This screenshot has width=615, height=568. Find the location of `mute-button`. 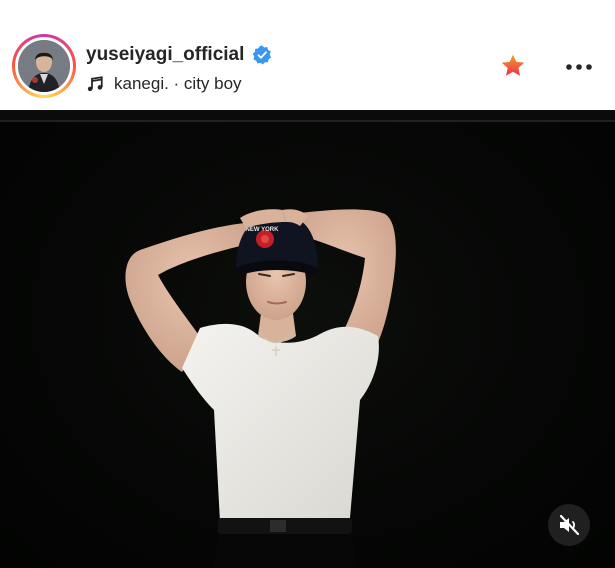

mute-button is located at coordinates (569, 525).